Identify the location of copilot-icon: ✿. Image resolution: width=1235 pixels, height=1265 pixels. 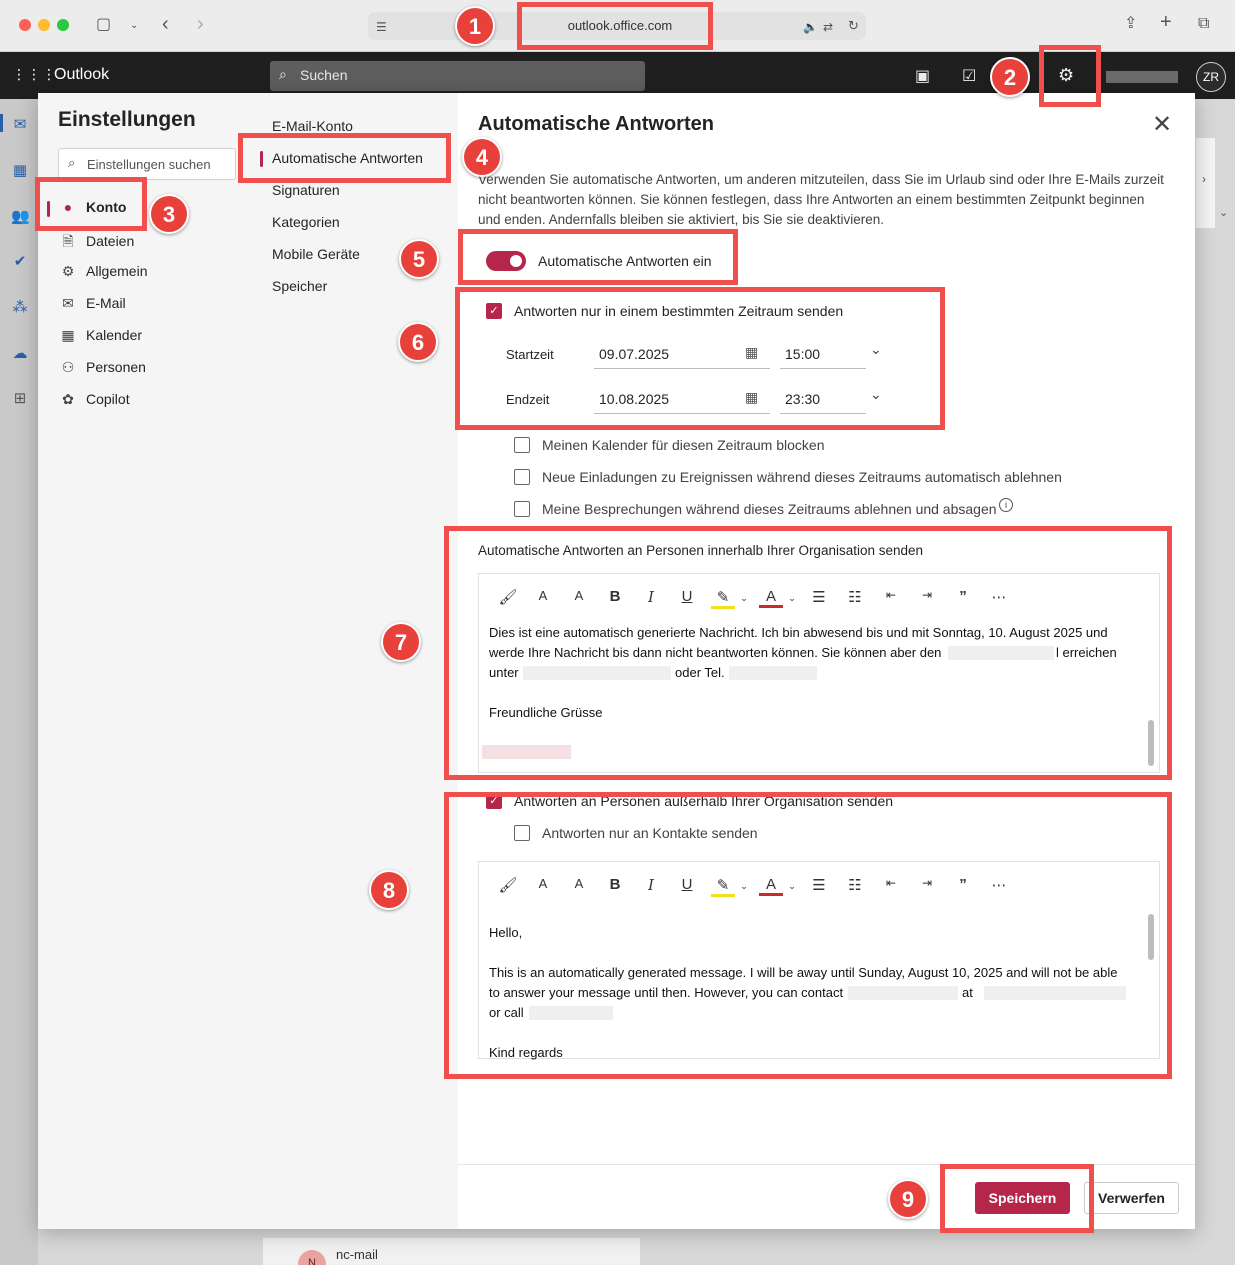
(68, 399).